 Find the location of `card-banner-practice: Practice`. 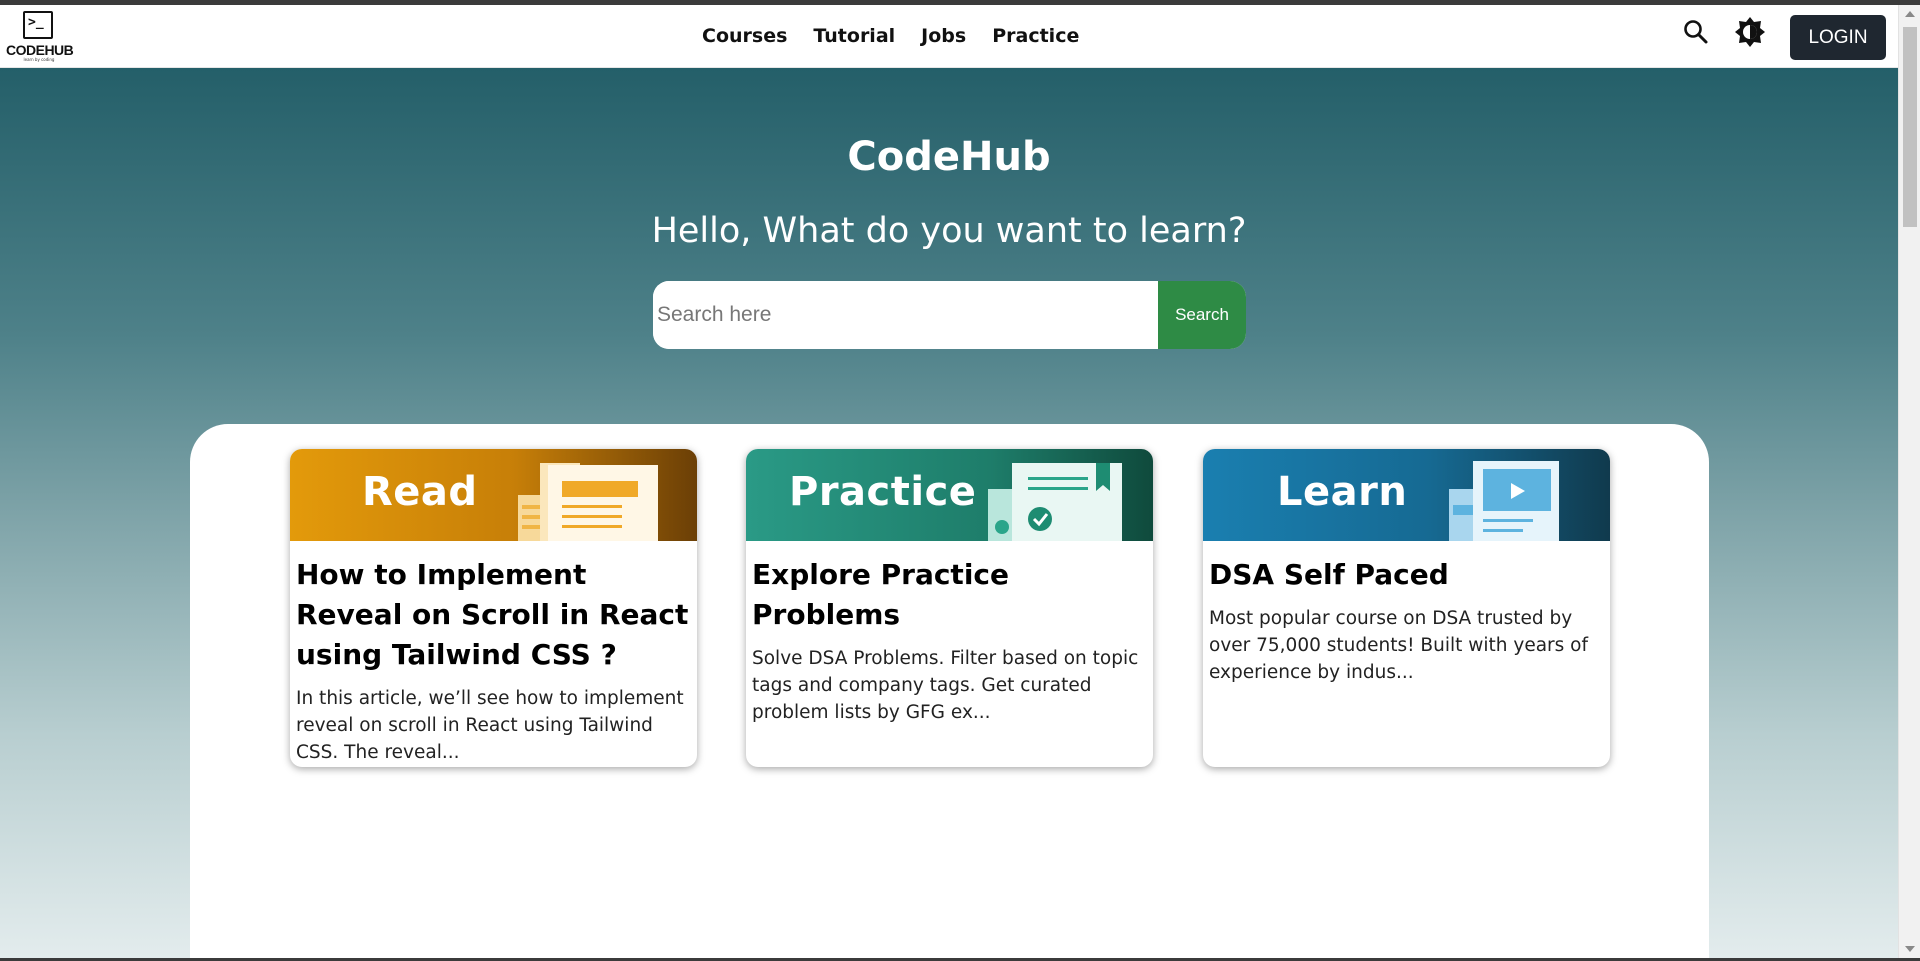

card-banner-practice: Practice is located at coordinates (949, 495).